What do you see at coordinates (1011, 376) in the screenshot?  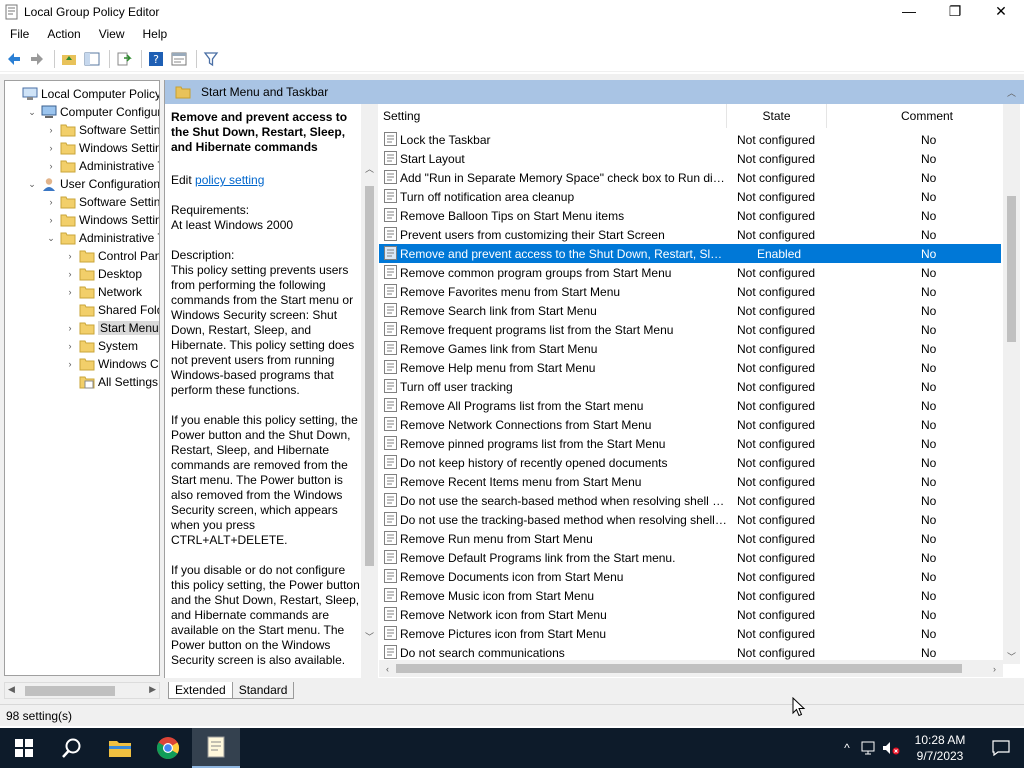 I see `list-vertical-scrollbar: ︿ ﹀` at bounding box center [1011, 376].